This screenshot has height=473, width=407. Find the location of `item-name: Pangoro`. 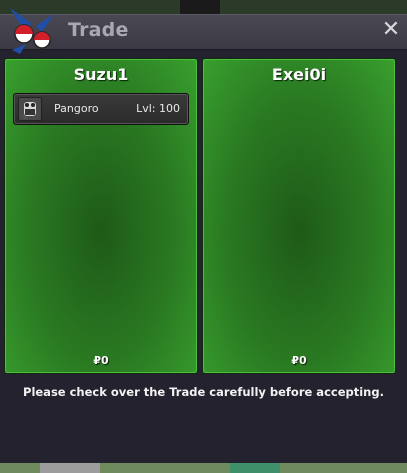

item-name: Pangoro is located at coordinates (76, 108).